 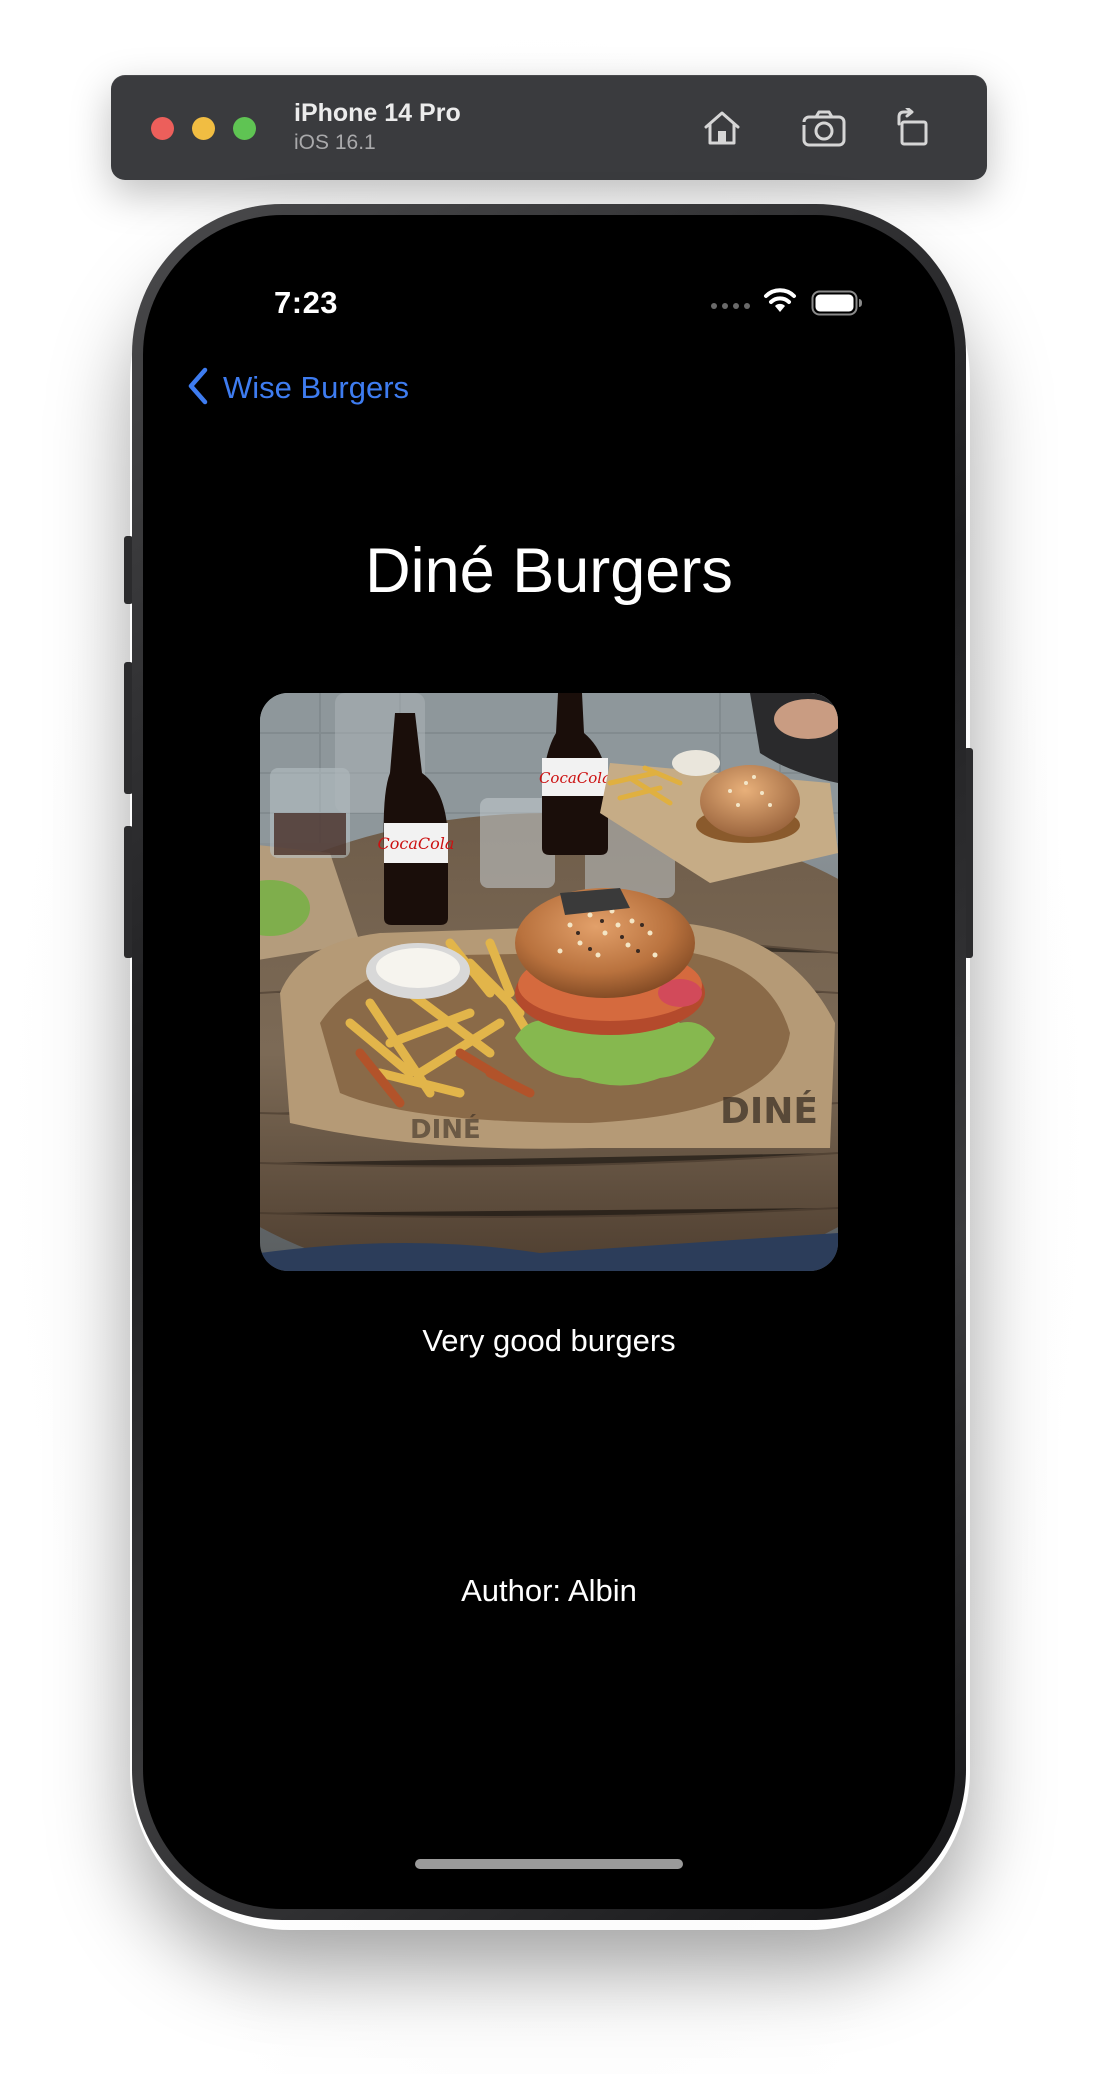 I want to click on author-label: Author: Albin, so click(x=549, y=1590).